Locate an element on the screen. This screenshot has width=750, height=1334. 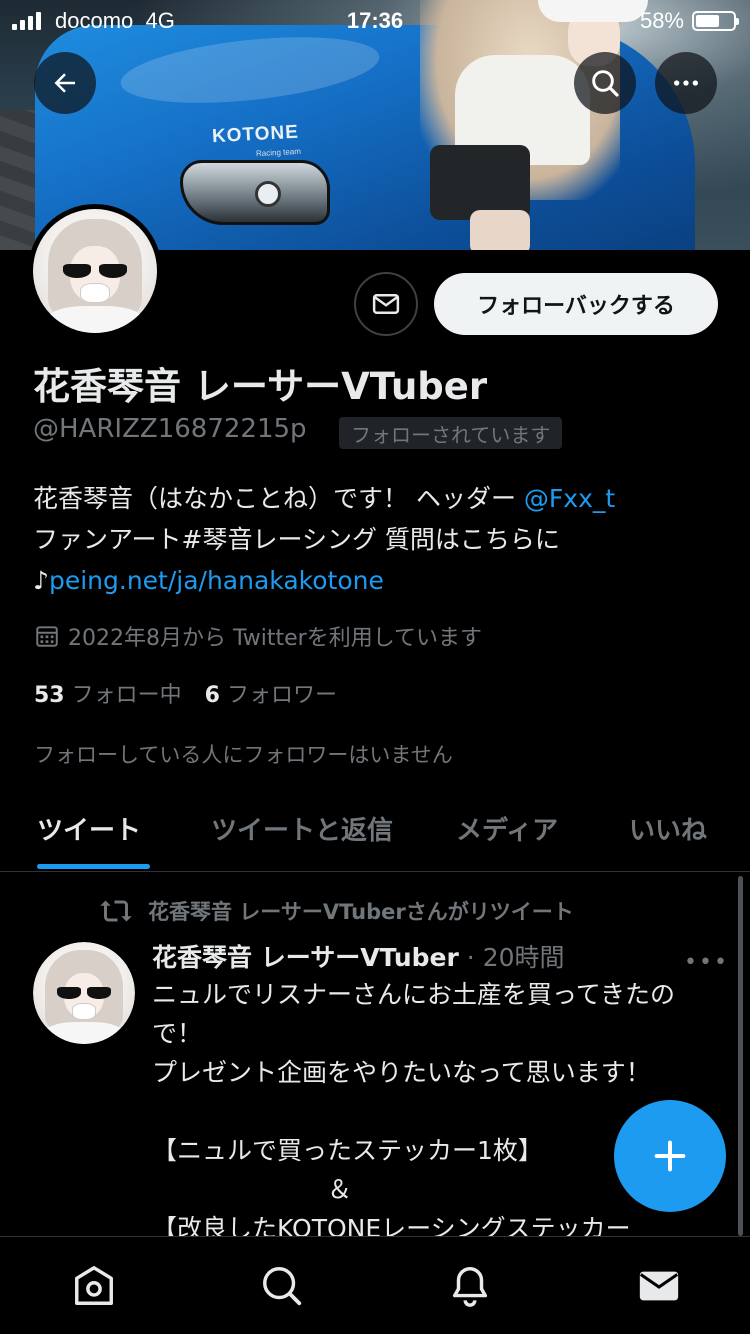
nav-explore is located at coordinates (282, 1286).